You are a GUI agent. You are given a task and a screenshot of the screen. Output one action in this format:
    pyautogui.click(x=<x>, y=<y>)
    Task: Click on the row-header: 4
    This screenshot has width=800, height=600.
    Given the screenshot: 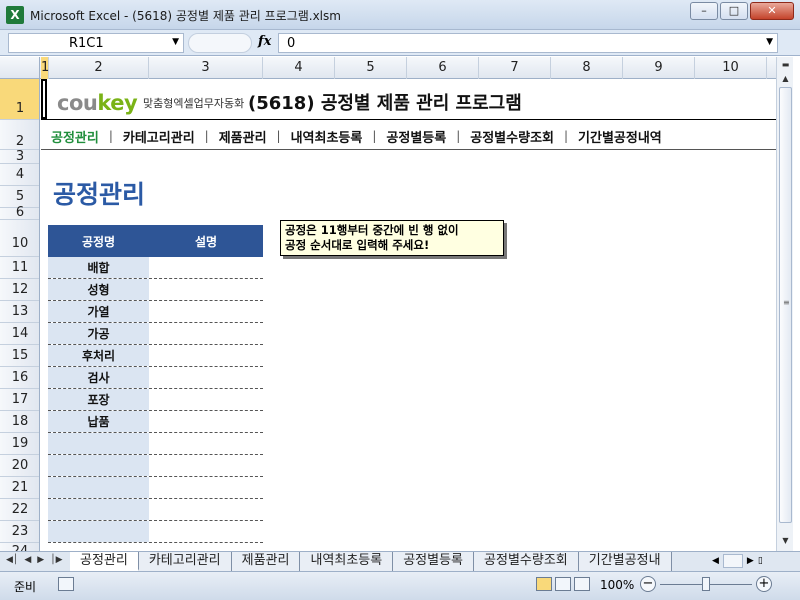 What is the action you would take?
    pyautogui.click(x=19, y=175)
    